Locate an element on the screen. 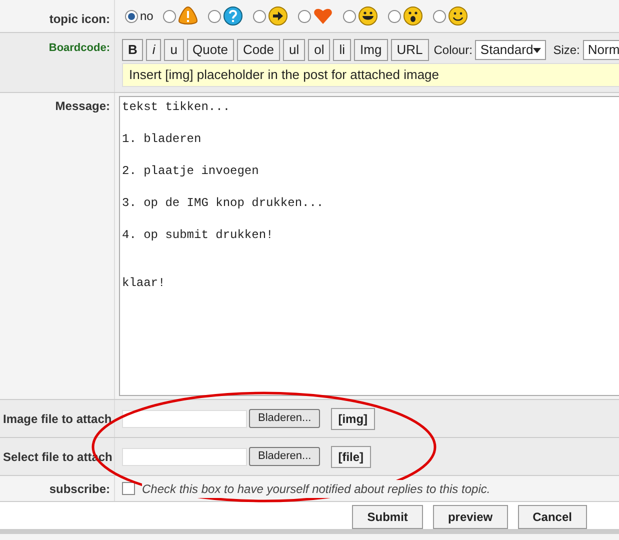  message-line: 2. plaatje invoegen is located at coordinates (190, 171).